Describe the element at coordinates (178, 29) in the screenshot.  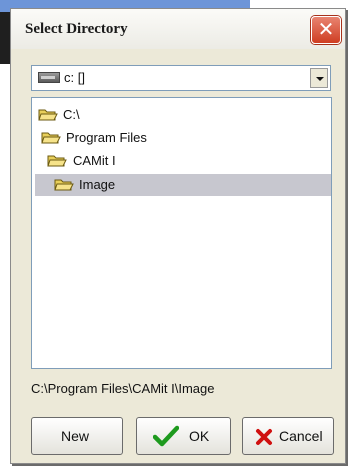
I see `title-bar: Select Directory ✕` at that location.